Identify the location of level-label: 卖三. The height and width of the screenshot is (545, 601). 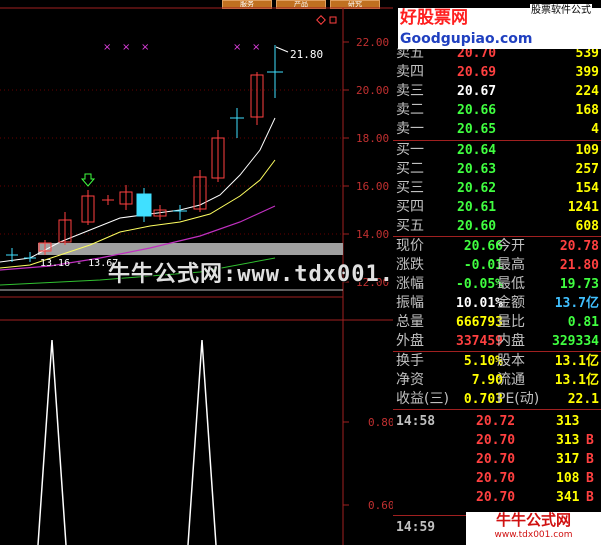
(410, 91).